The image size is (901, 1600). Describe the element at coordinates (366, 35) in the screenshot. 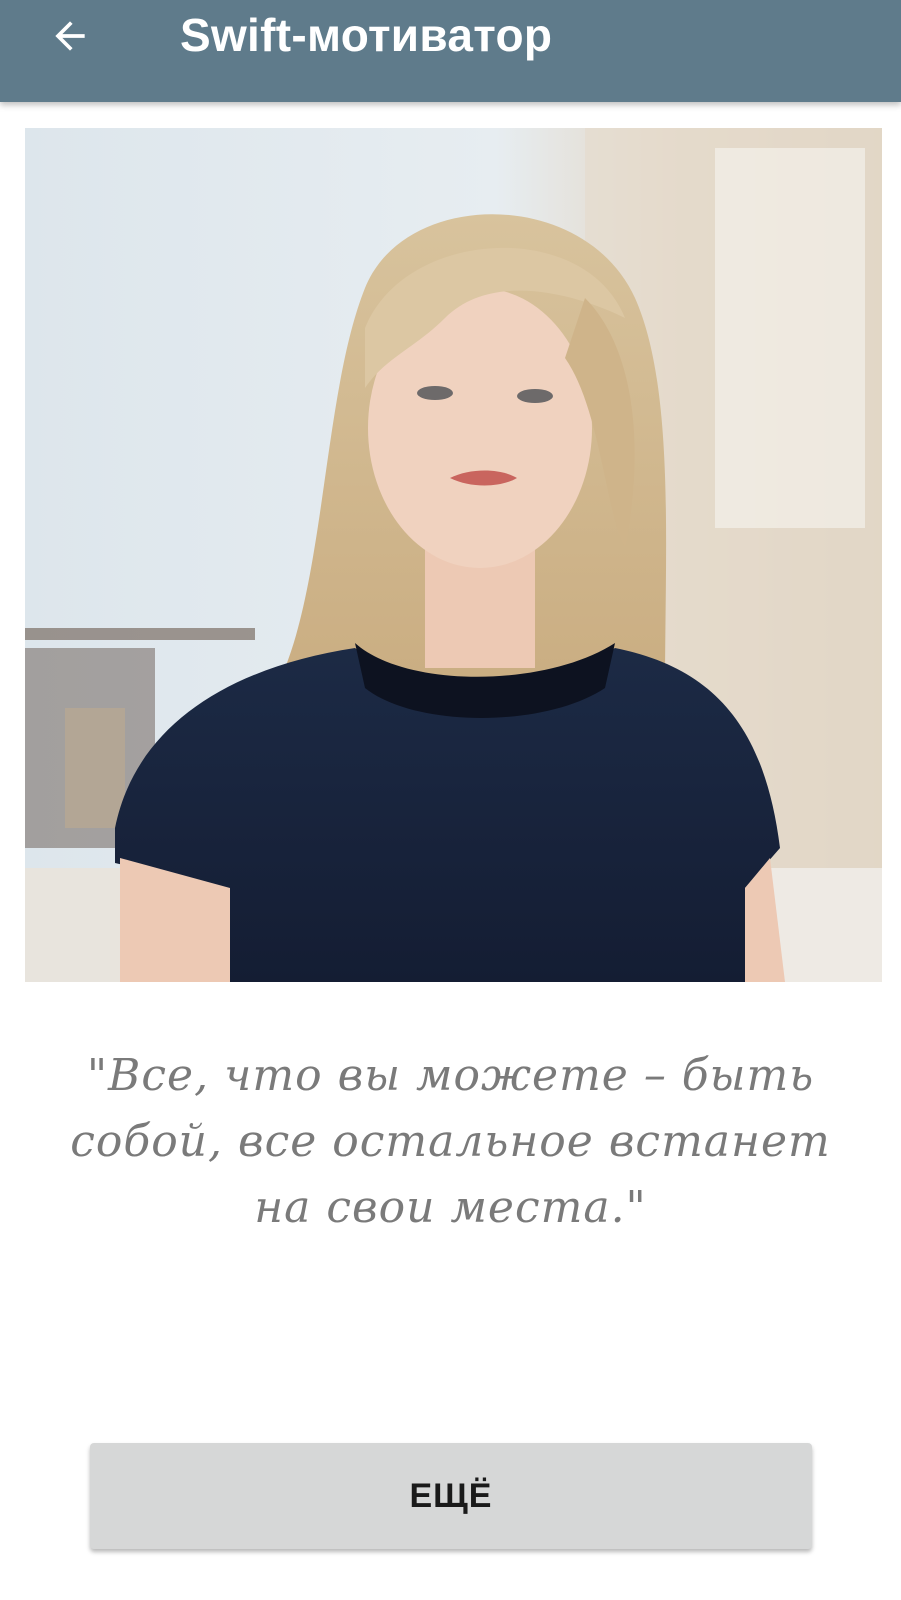

I see `toolbar-title: Swift-мотиватор` at that location.